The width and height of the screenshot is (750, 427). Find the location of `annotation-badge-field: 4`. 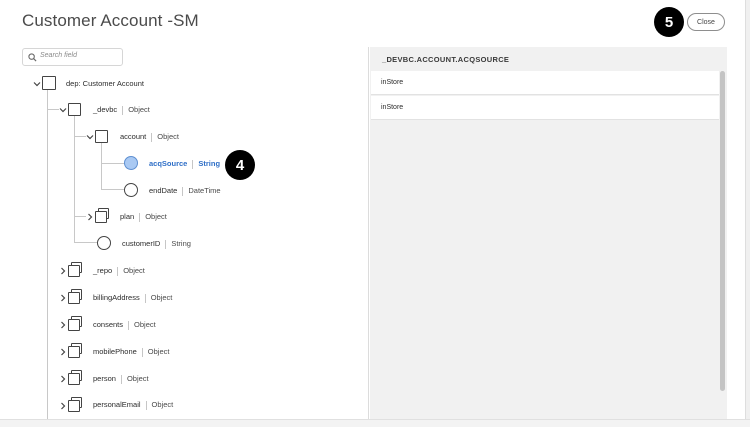

annotation-badge-field: 4 is located at coordinates (240, 165).